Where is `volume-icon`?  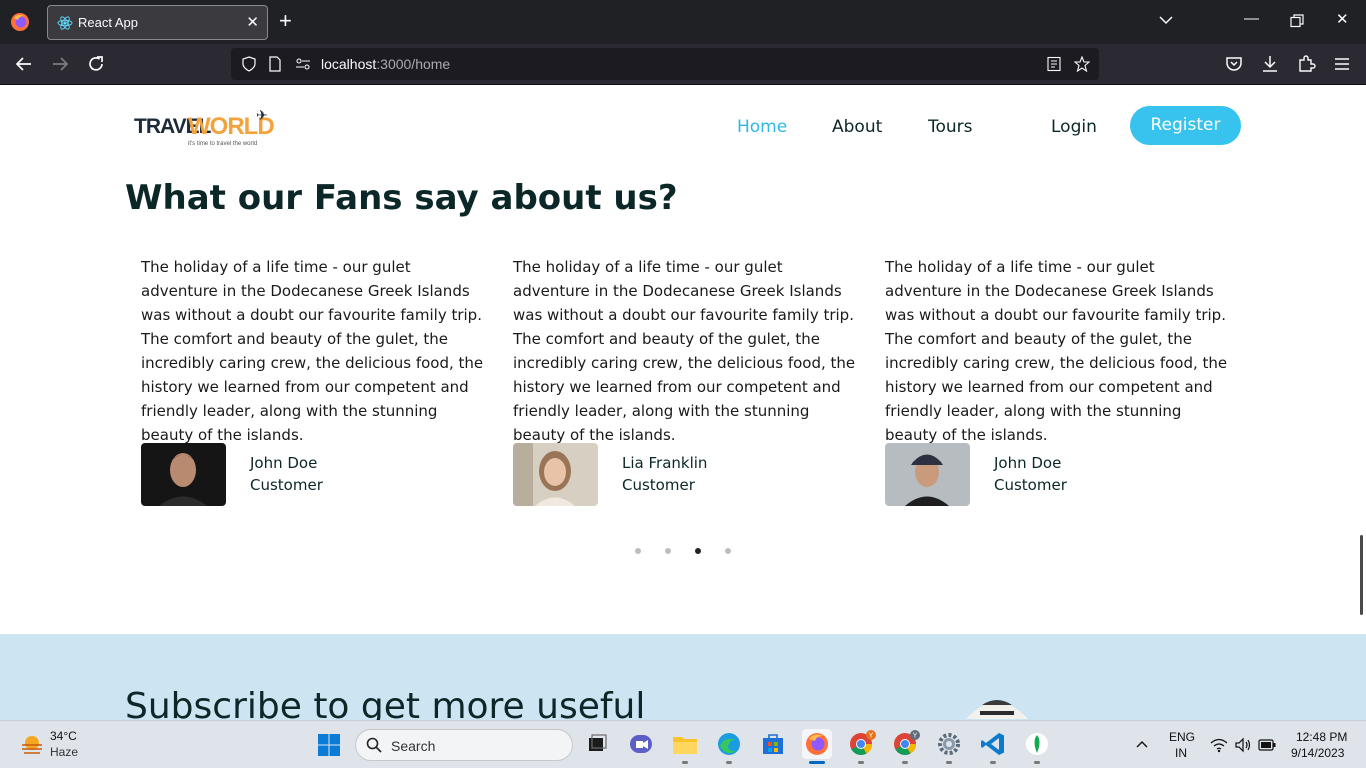 volume-icon is located at coordinates (1243, 745).